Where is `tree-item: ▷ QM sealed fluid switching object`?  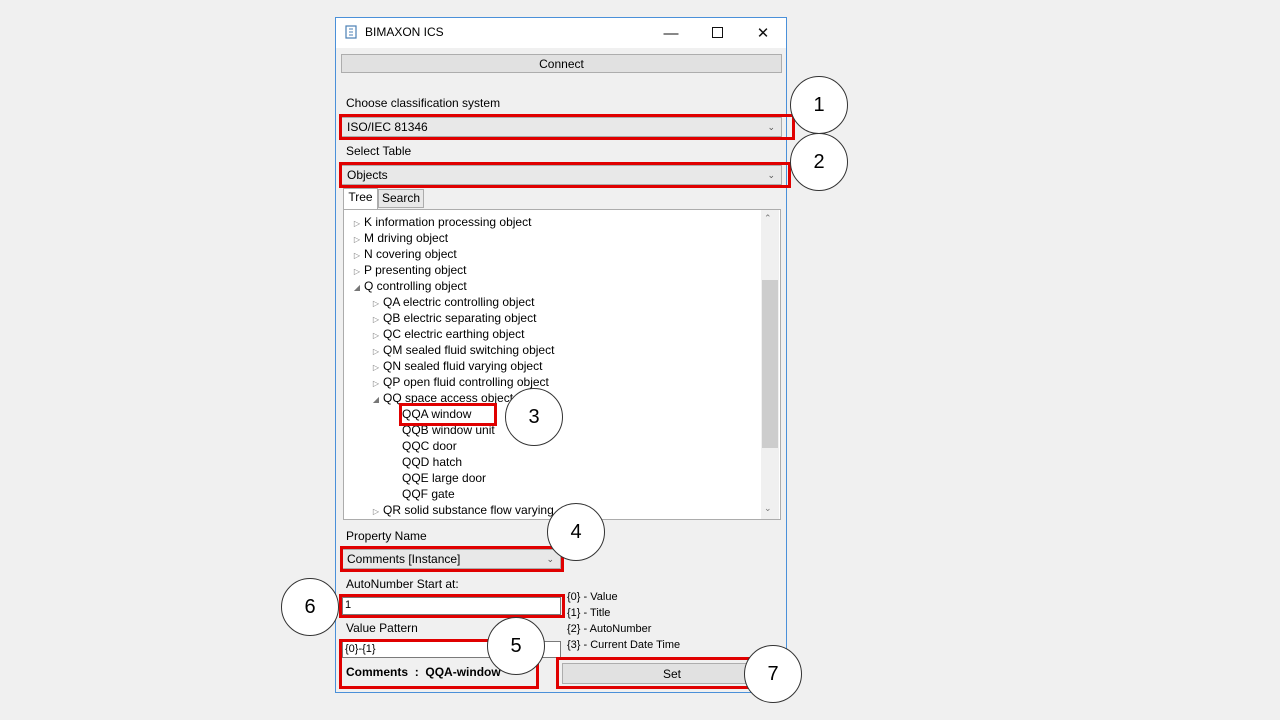
tree-item: ▷ QM sealed fluid switching object is located at coordinates (462, 350).